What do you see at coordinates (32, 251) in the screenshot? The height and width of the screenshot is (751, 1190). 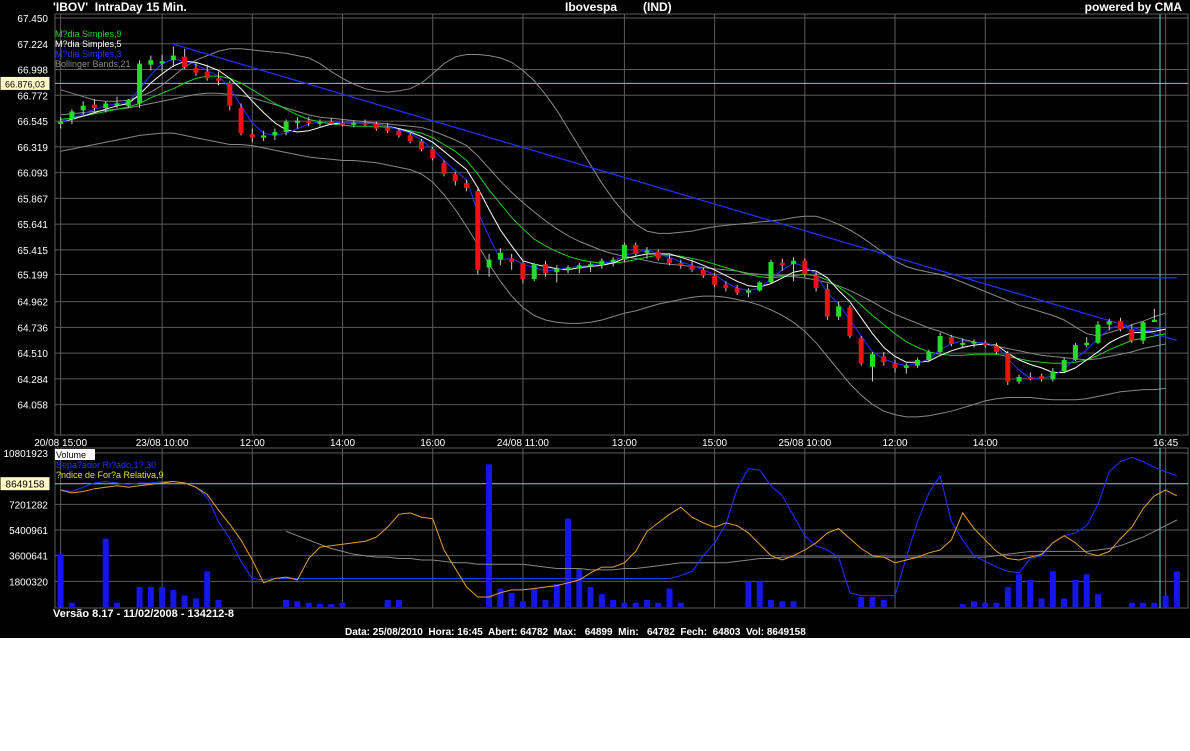 I see `price-tick-label: 65.415` at bounding box center [32, 251].